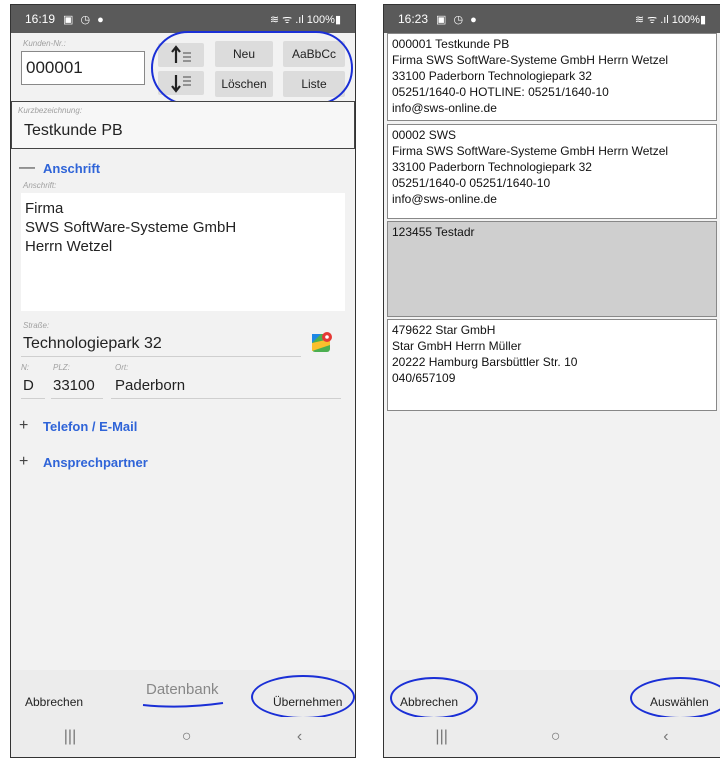 The image size is (720, 758). I want to click on font-size-button: AaBbCc, so click(314, 54).